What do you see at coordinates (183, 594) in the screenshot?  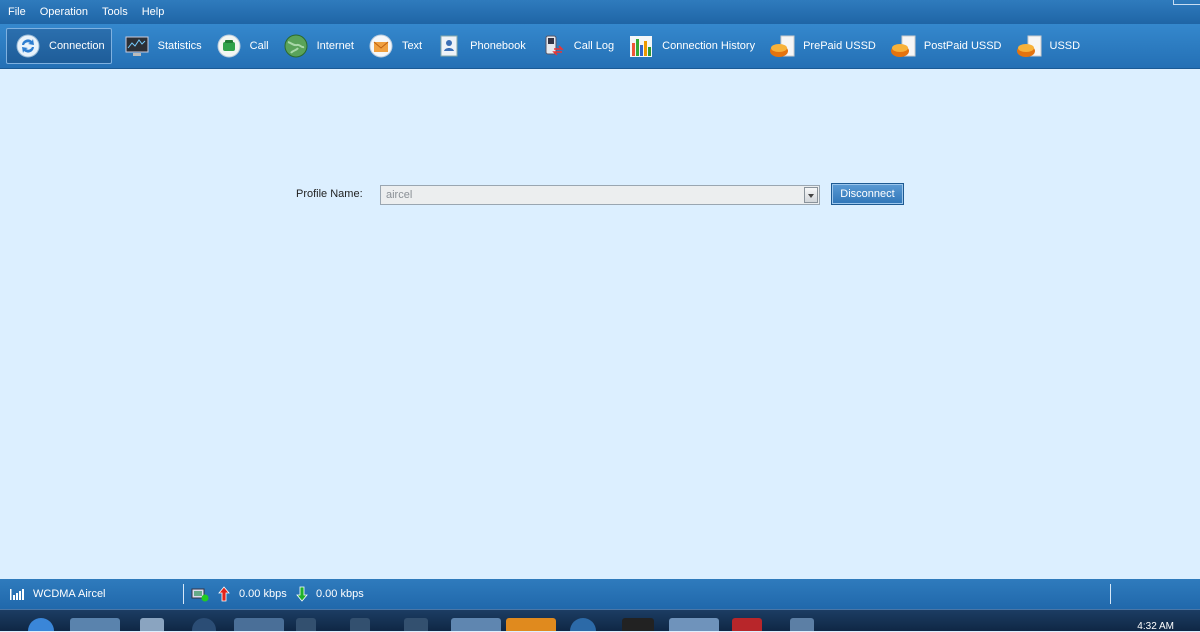 I see `status-divider` at bounding box center [183, 594].